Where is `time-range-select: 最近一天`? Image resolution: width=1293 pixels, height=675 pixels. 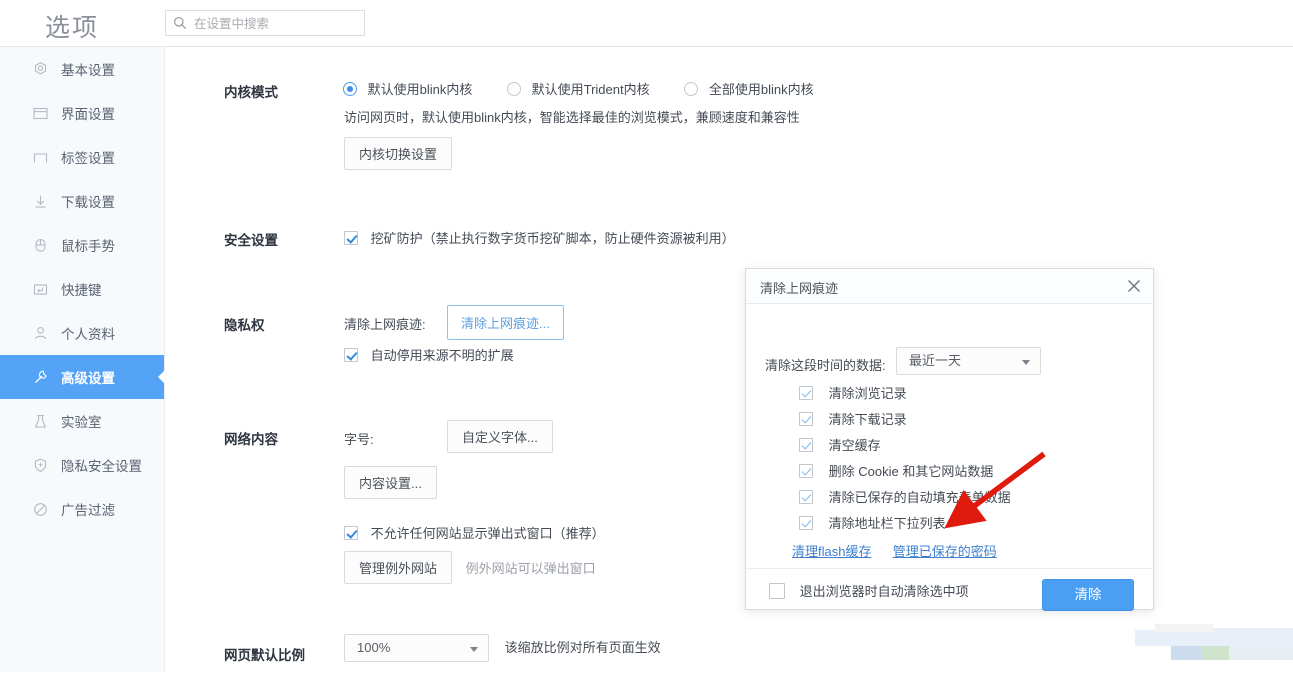
time-range-select: 最近一天 is located at coordinates (968, 361).